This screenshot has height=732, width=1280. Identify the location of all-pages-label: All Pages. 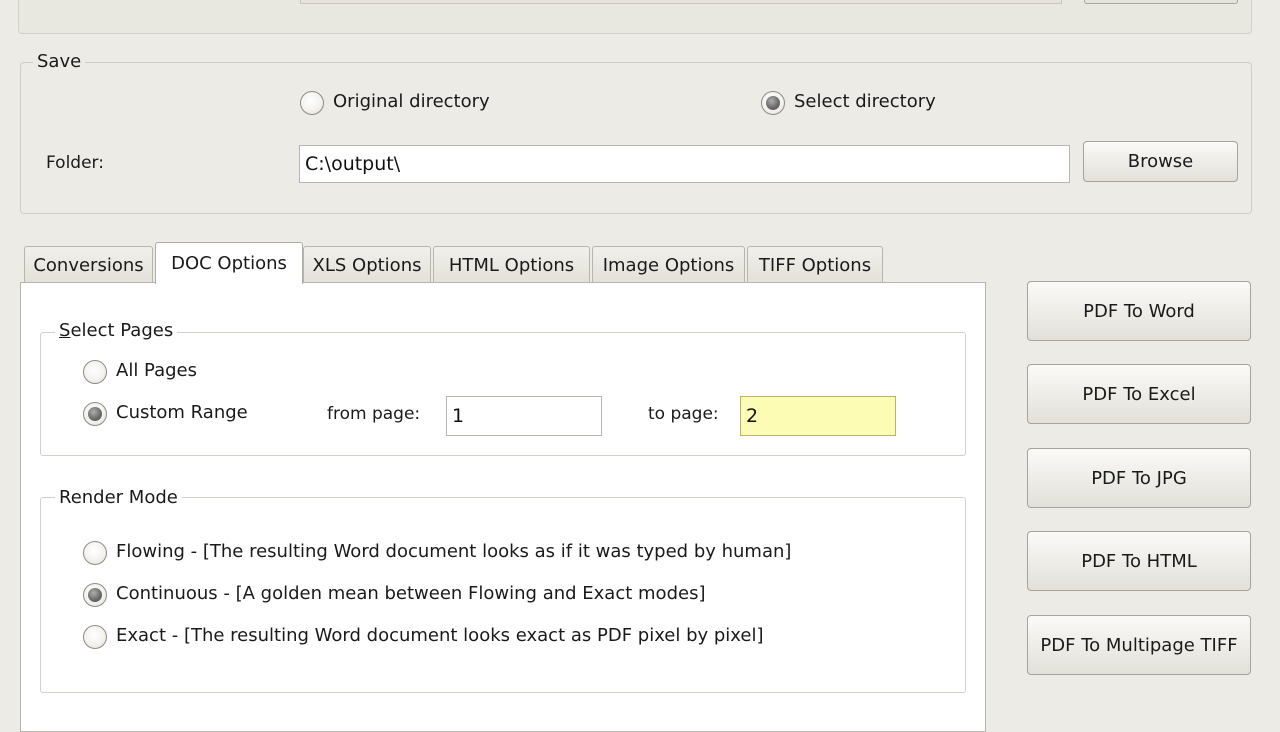
(156, 371).